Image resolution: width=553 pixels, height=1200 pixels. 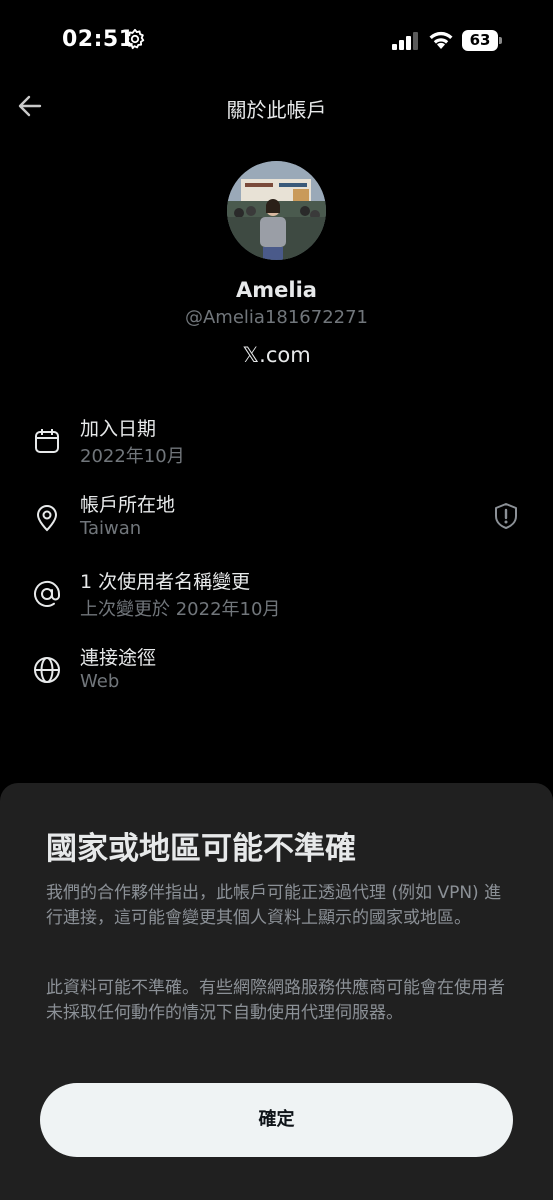 I want to click on status-bar: 02:51 63, so click(x=276, y=40).